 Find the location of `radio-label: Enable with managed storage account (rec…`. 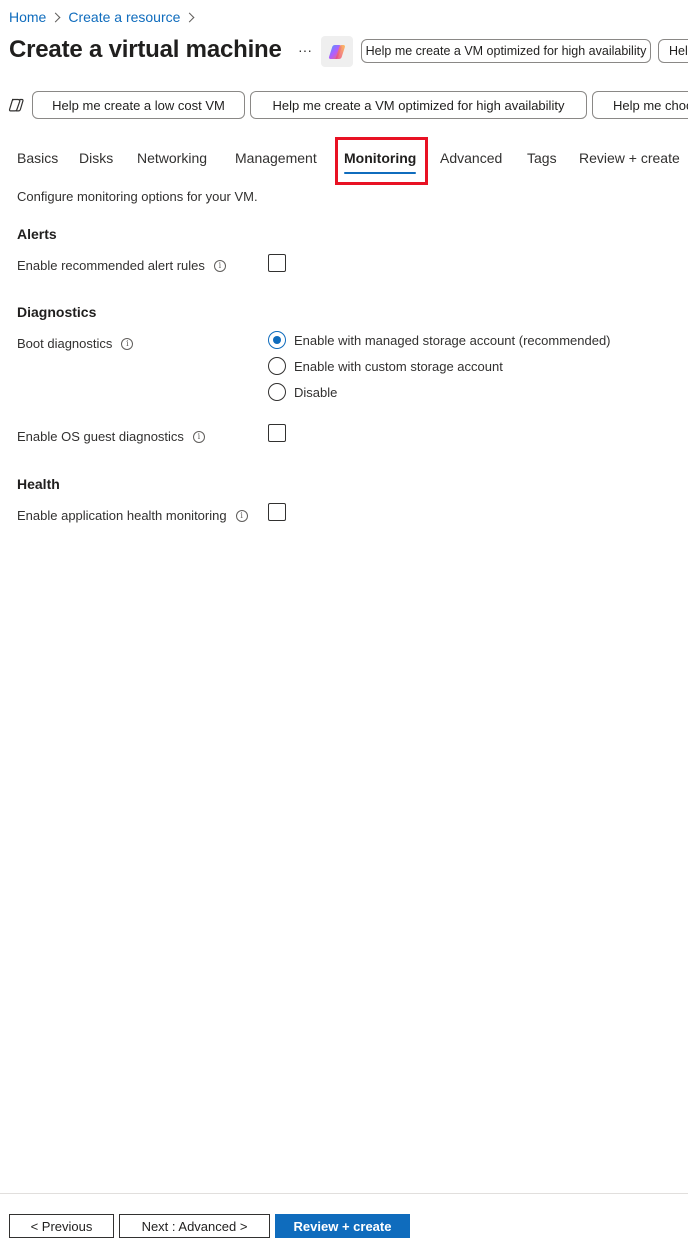

radio-label: Enable with managed storage account (rec… is located at coordinates (452, 340).